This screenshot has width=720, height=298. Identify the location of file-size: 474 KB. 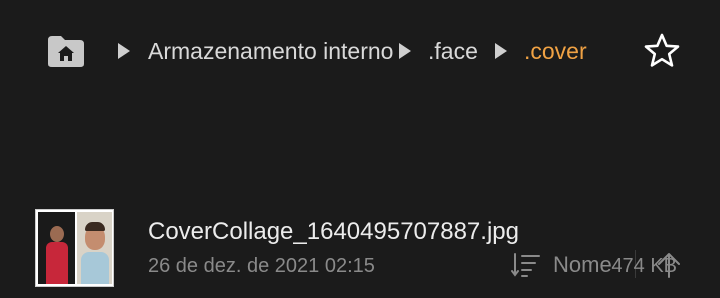
(644, 266).